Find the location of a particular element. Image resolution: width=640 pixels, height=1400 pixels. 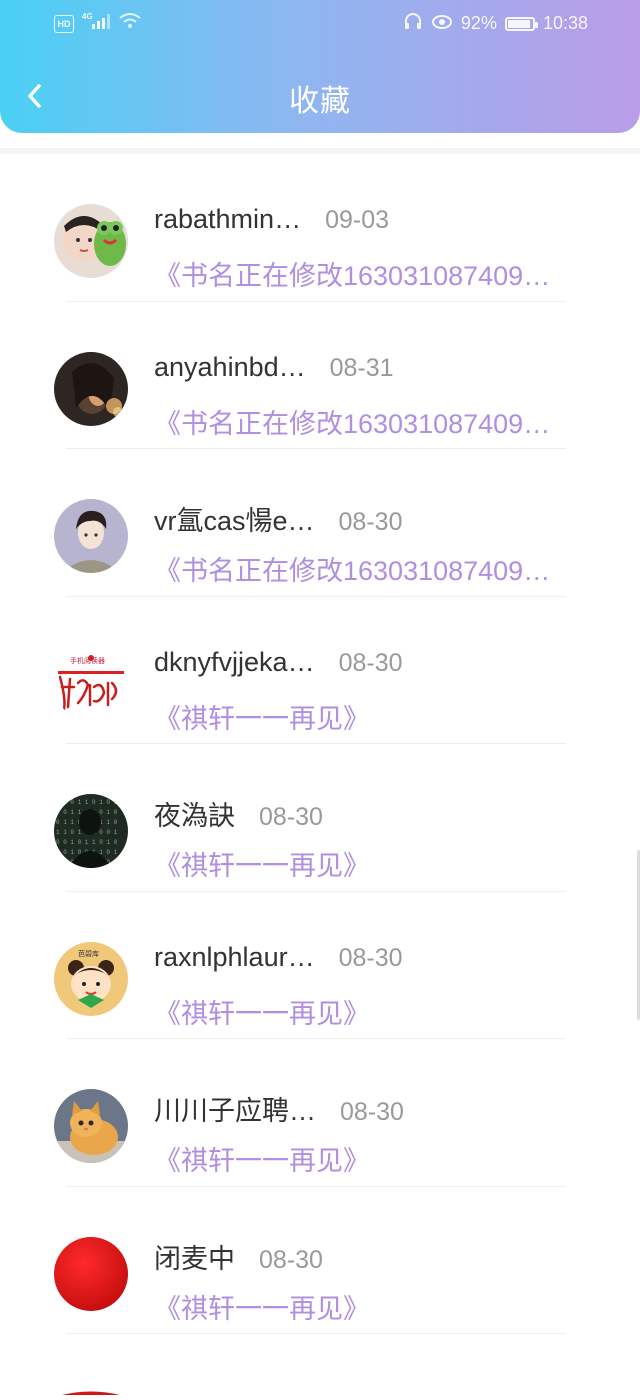

list-item: 手机阅读器 dknyfvjjeka… 08-30 《祺轩一一再见》 is located at coordinates (320, 670).